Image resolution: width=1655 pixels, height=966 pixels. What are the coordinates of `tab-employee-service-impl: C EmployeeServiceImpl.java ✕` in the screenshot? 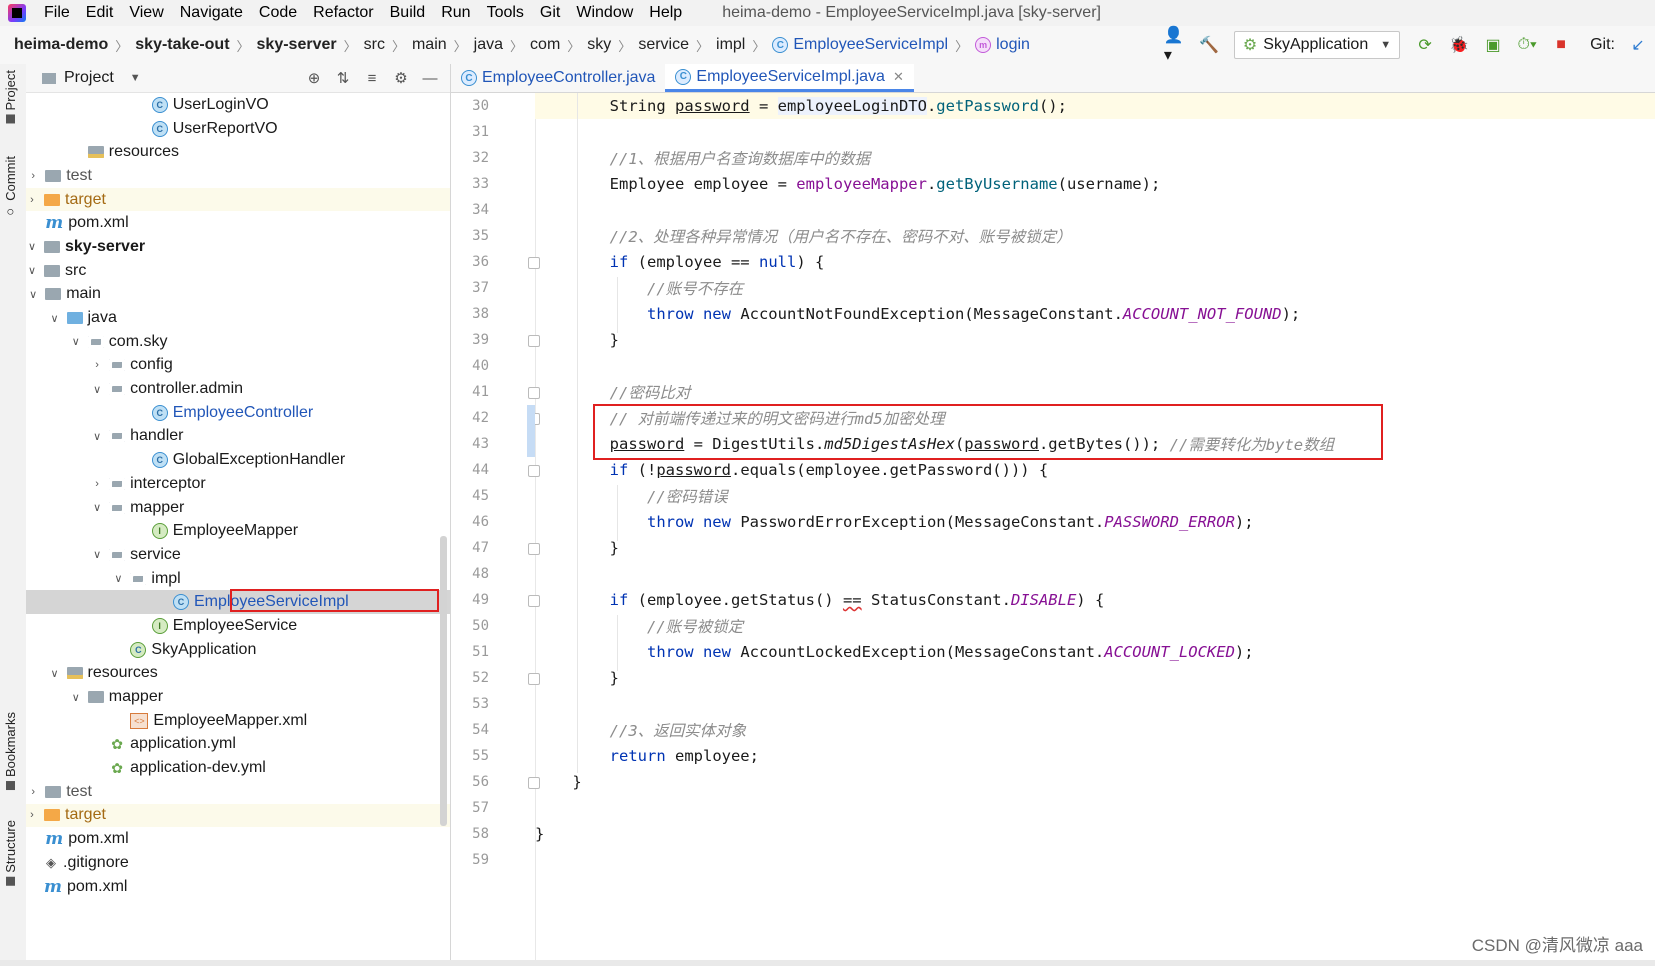 It's located at (789, 78).